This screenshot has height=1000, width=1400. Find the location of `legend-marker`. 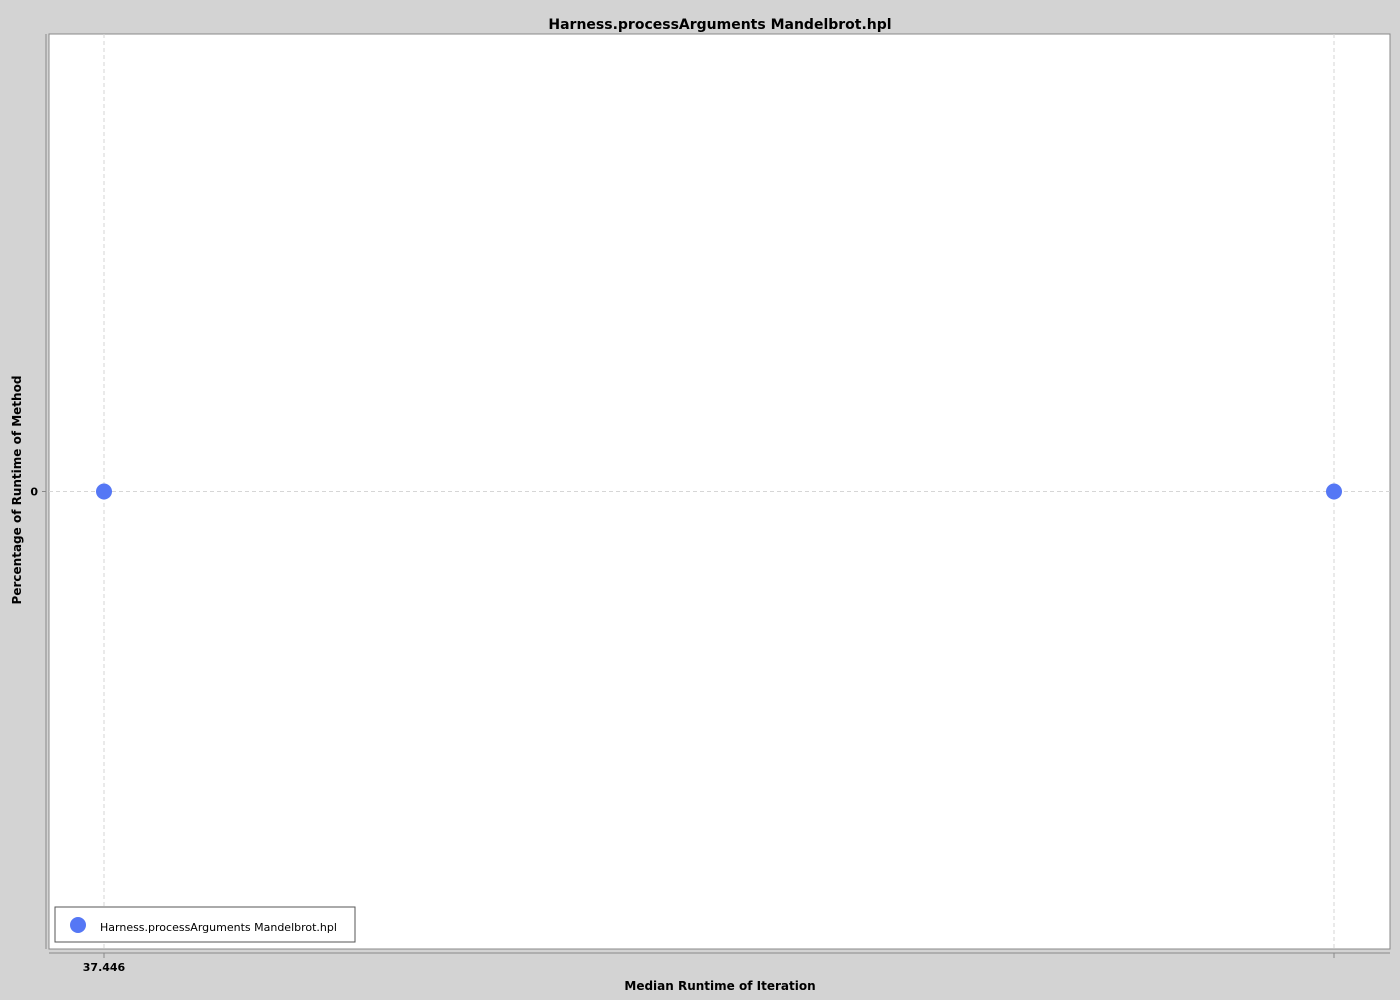

legend-marker is located at coordinates (78, 925).